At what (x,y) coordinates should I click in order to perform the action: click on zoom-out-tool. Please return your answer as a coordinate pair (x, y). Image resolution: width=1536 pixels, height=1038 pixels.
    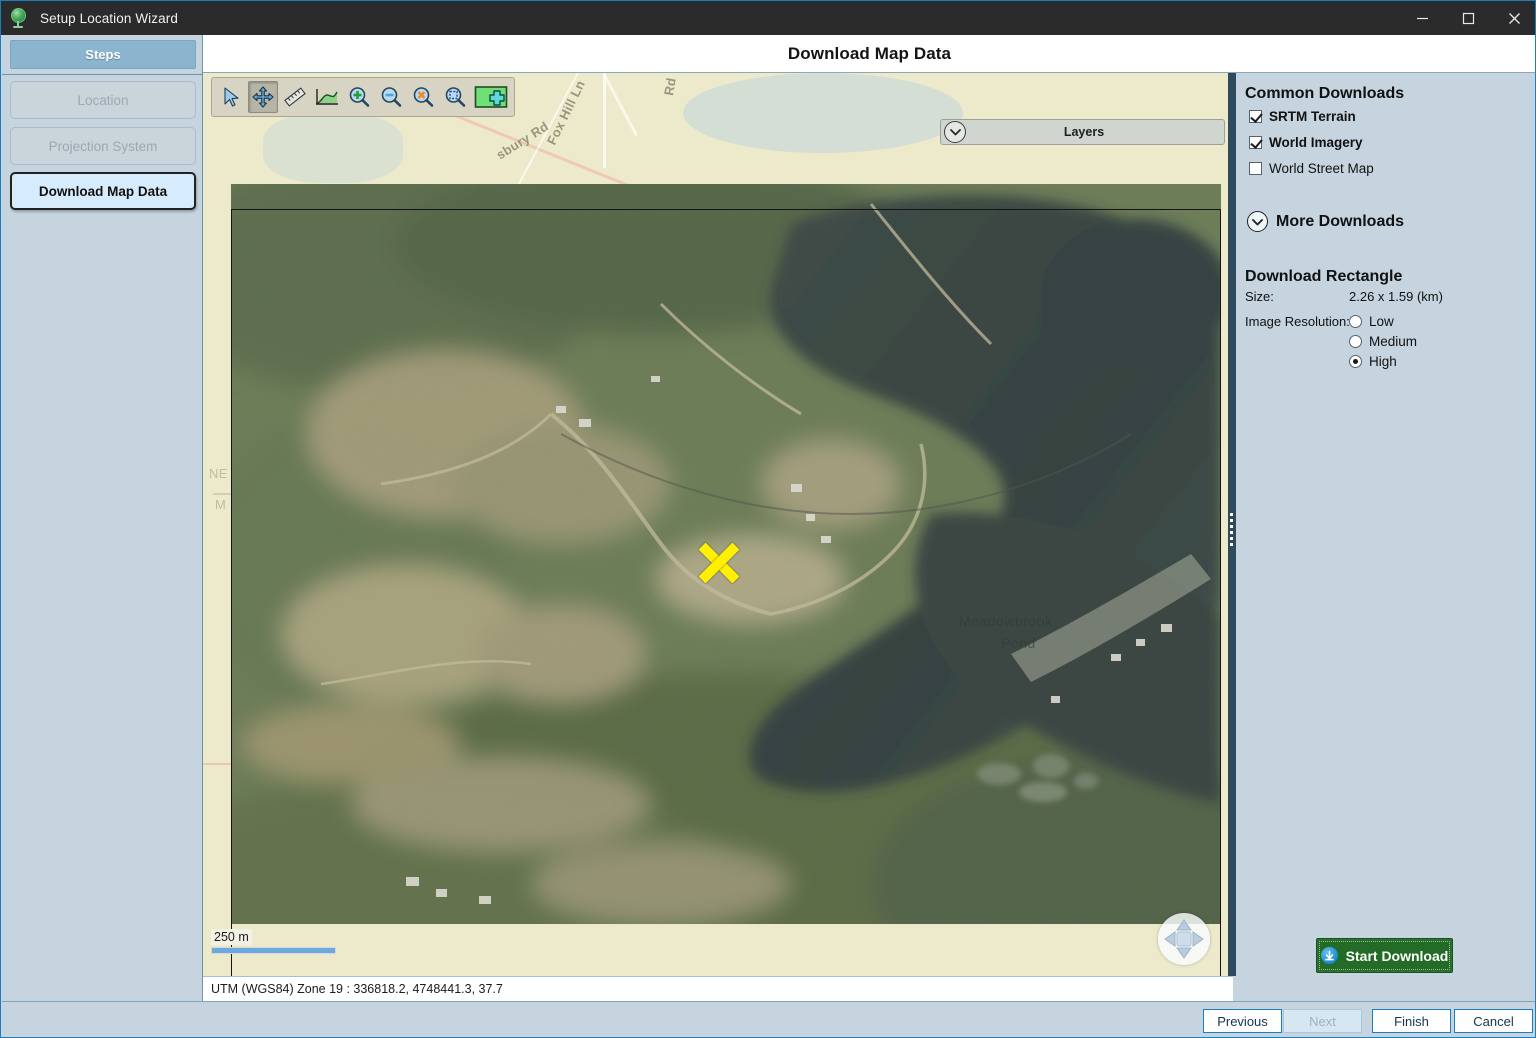
    Looking at the image, I should click on (391, 97).